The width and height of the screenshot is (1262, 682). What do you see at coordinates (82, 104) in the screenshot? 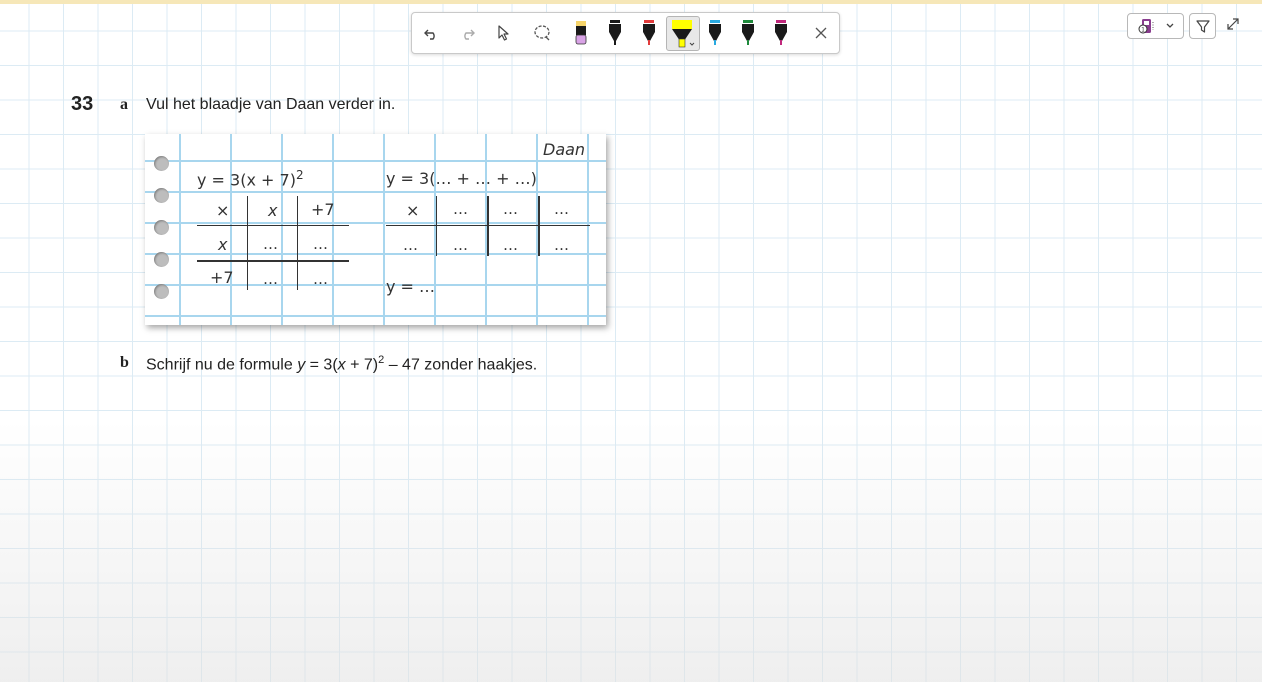
I see `exercise-number: 33` at bounding box center [82, 104].